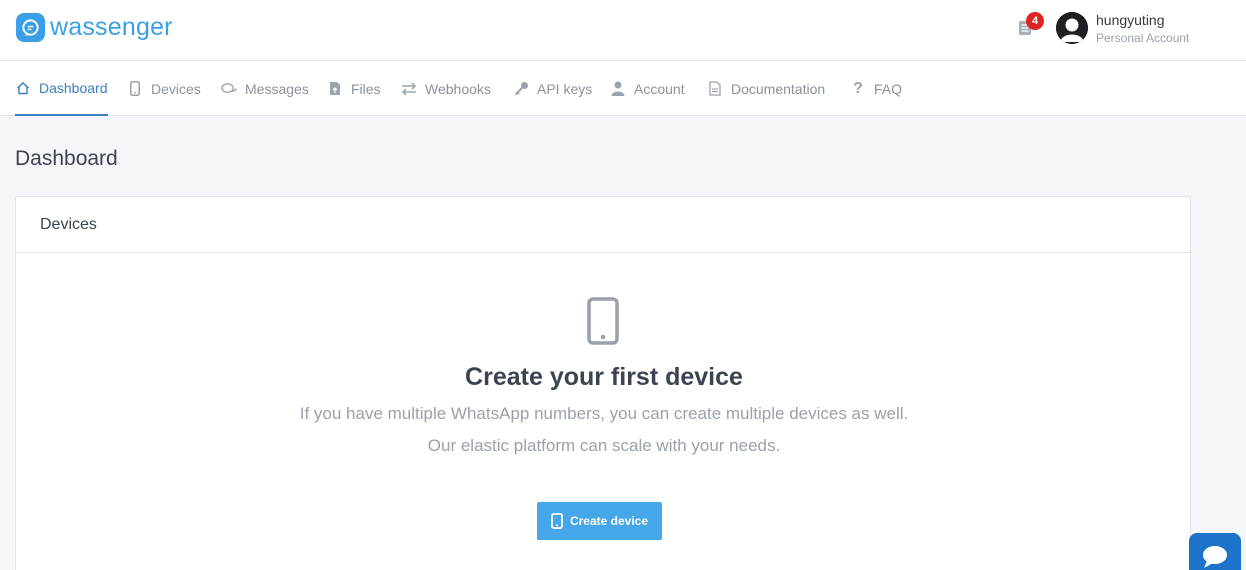 The width and height of the screenshot is (1246, 570). Describe the element at coordinates (623, 30) in the screenshot. I see `top-bar: wassenger 4 hungyuting Personal Account` at that location.